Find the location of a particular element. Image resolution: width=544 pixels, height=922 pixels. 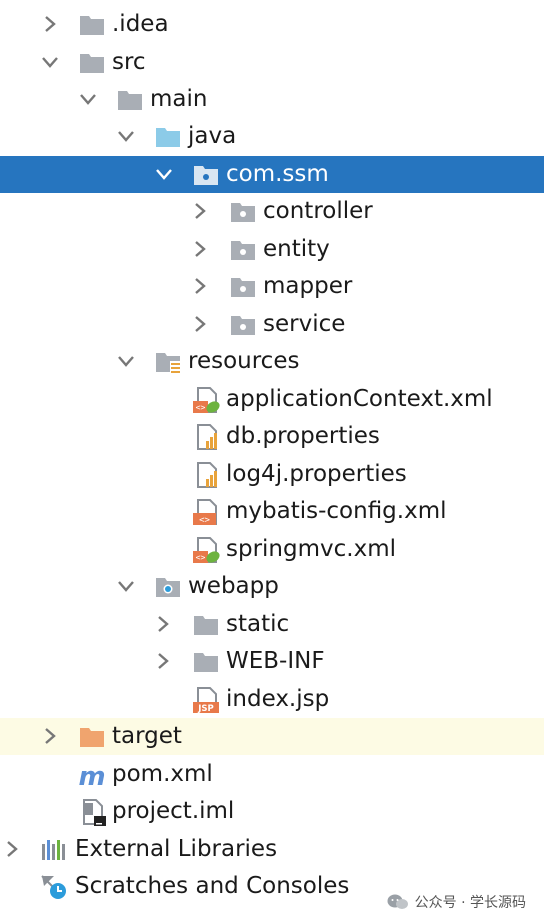

tree-item-label: target is located at coordinates (147, 736).